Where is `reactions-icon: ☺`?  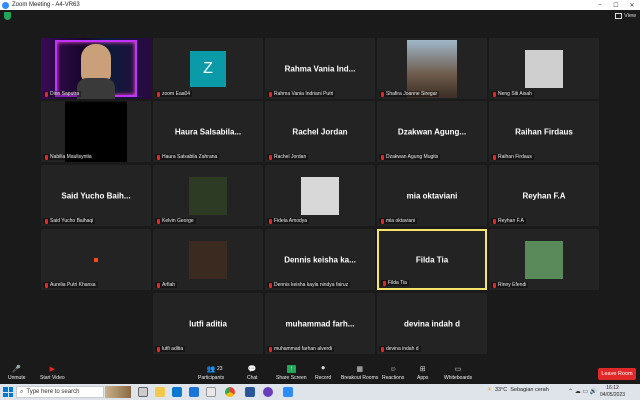
reactions-icon: ☺ is located at coordinates (393, 369).